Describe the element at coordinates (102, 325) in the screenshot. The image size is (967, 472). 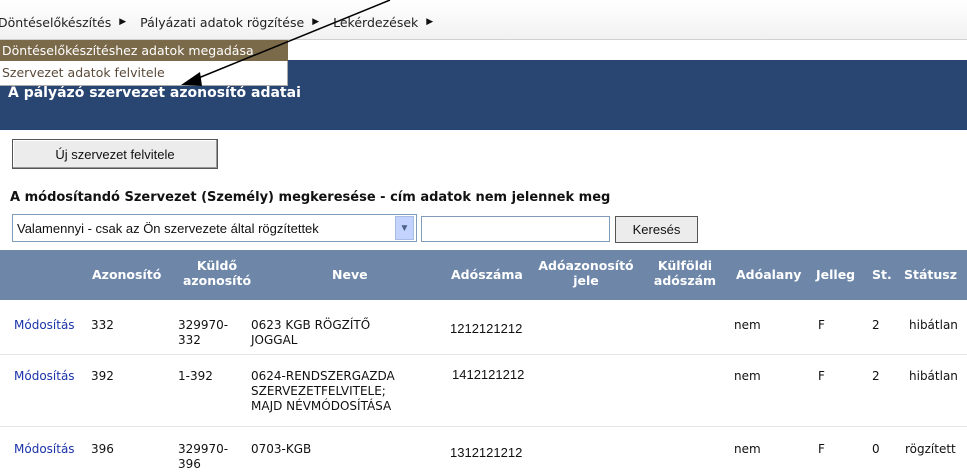
I see `cell-id: 332` at that location.